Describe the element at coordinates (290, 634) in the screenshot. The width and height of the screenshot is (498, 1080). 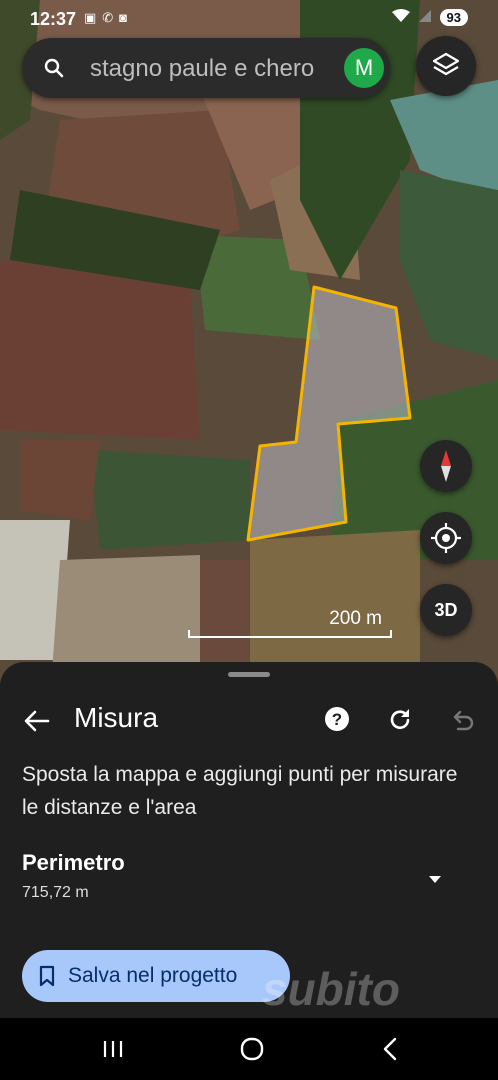
I see `scale-ruler` at that location.